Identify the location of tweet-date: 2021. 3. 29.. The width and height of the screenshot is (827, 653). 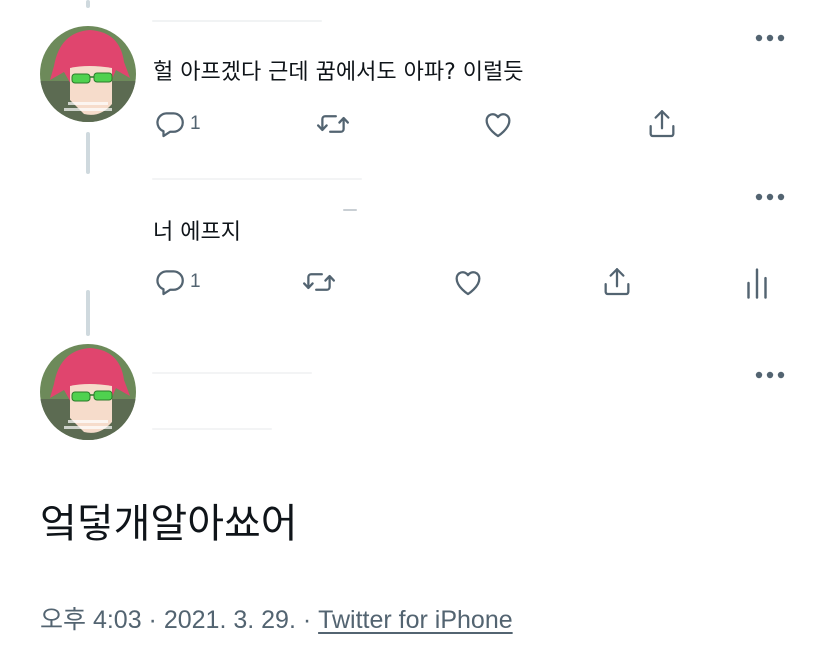
(229, 620).